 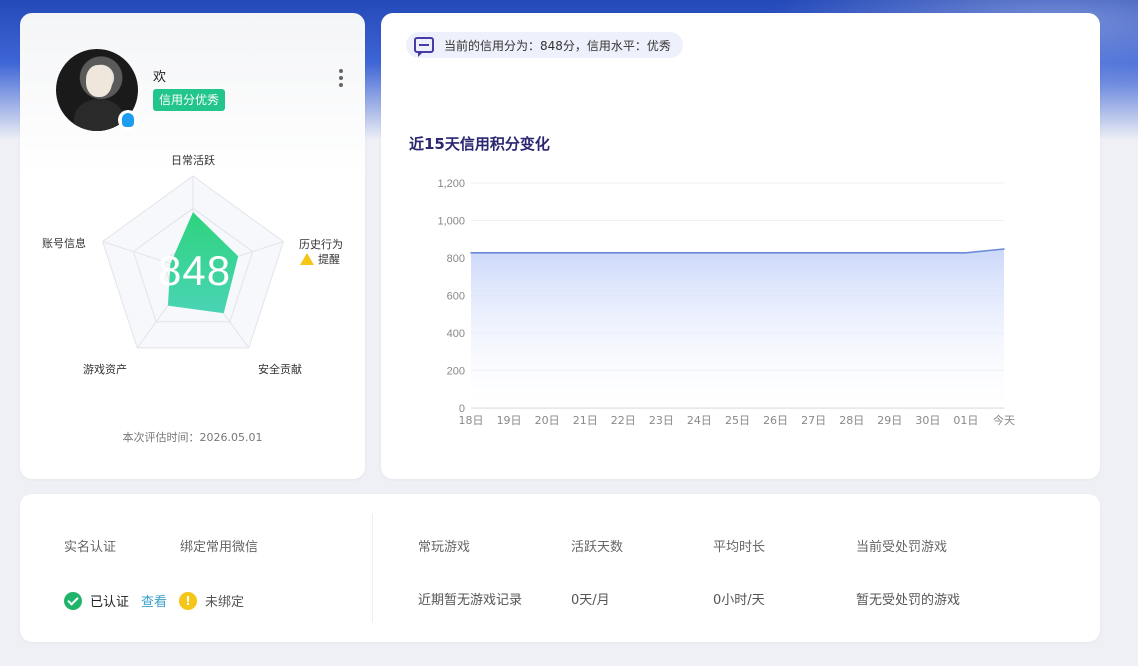 I want to click on score-display: 848, so click(x=195, y=270).